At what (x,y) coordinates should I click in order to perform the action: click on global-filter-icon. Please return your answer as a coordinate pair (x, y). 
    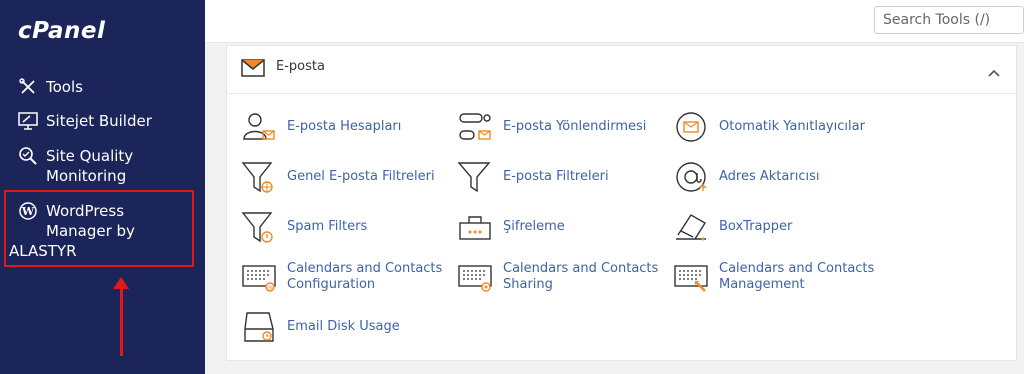
    Looking at the image, I should click on (257, 177).